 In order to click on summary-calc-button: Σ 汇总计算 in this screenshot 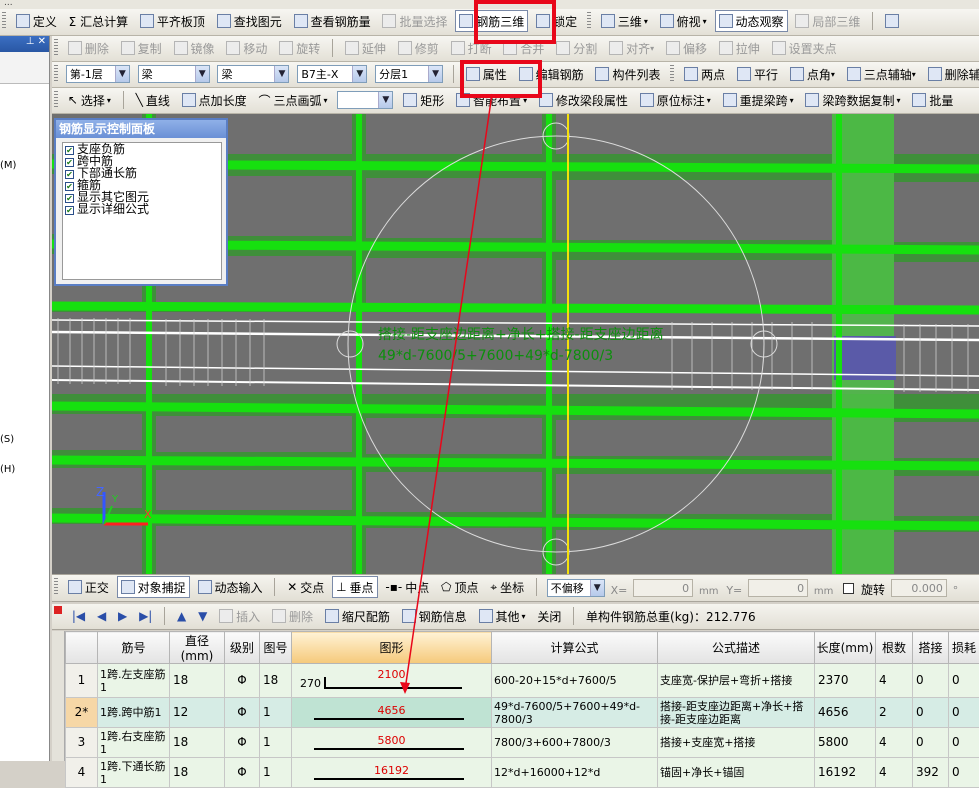, I will do `click(98, 21)`.